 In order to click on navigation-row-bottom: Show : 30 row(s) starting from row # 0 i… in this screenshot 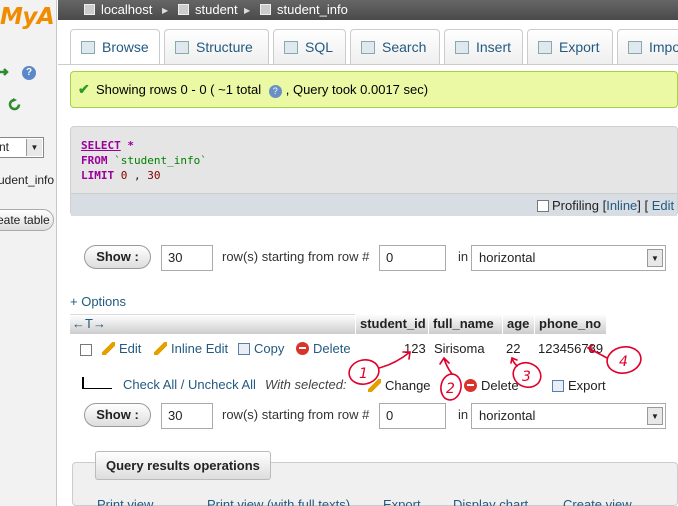, I will do `click(381, 416)`.